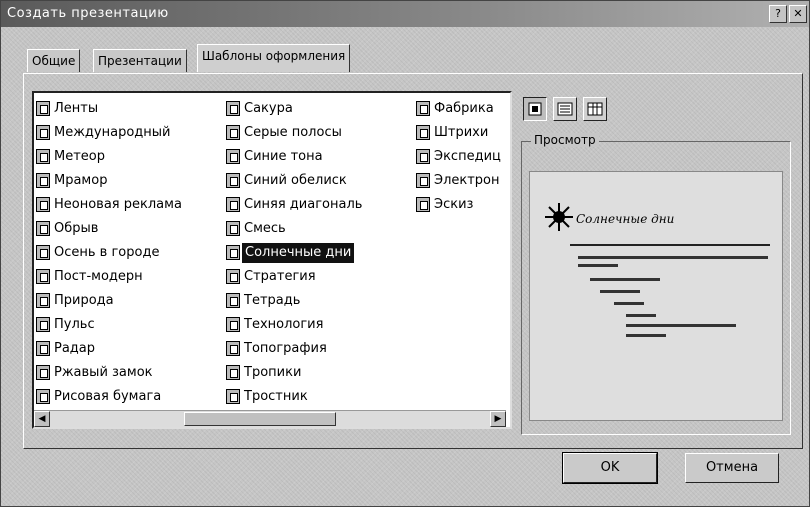 The width and height of the screenshot is (810, 507). I want to click on preview-slide-title: Солнечные дни, so click(625, 219).